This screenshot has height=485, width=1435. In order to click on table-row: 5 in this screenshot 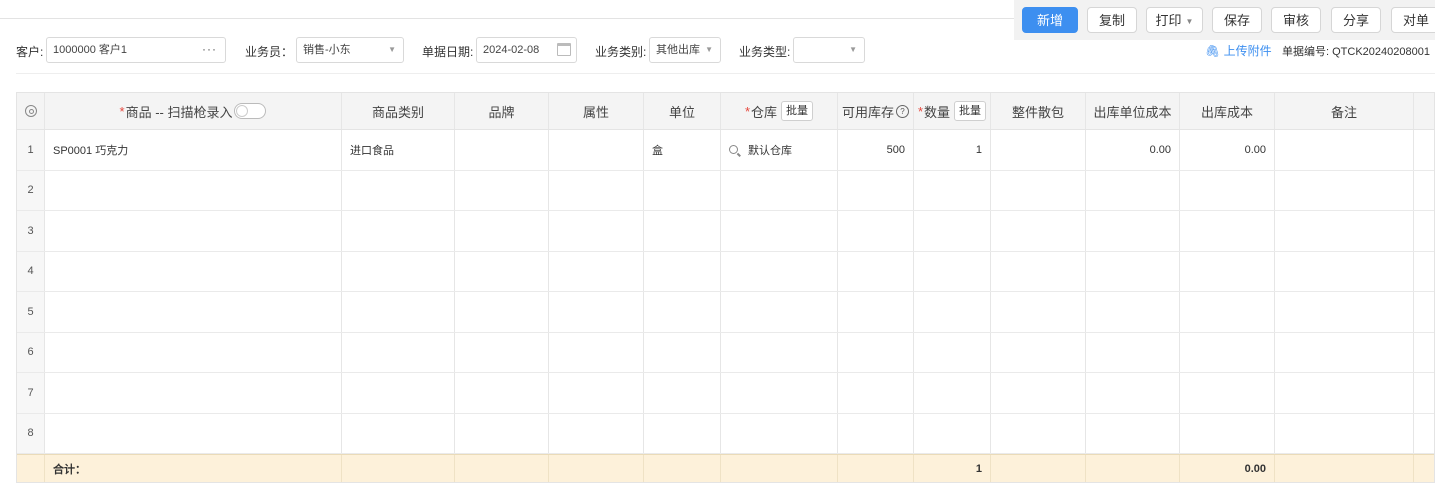, I will do `click(725, 312)`.